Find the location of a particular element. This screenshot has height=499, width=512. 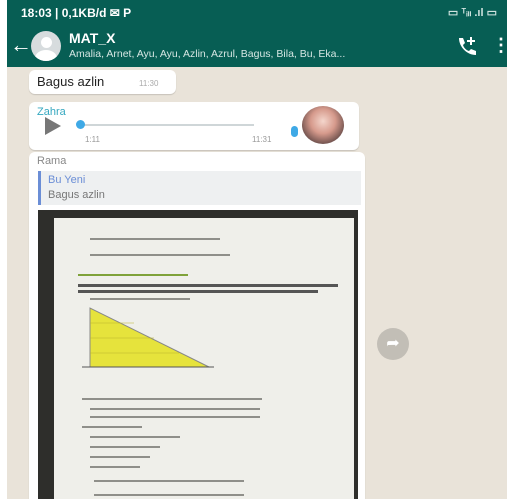

sender-avatar is located at coordinates (323, 125).